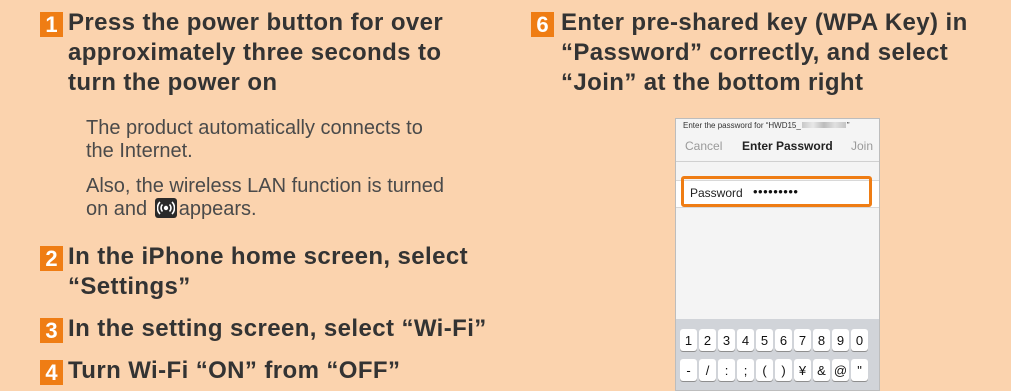 This screenshot has width=1011, height=391. What do you see at coordinates (726, 340) in the screenshot?
I see `key: 3` at bounding box center [726, 340].